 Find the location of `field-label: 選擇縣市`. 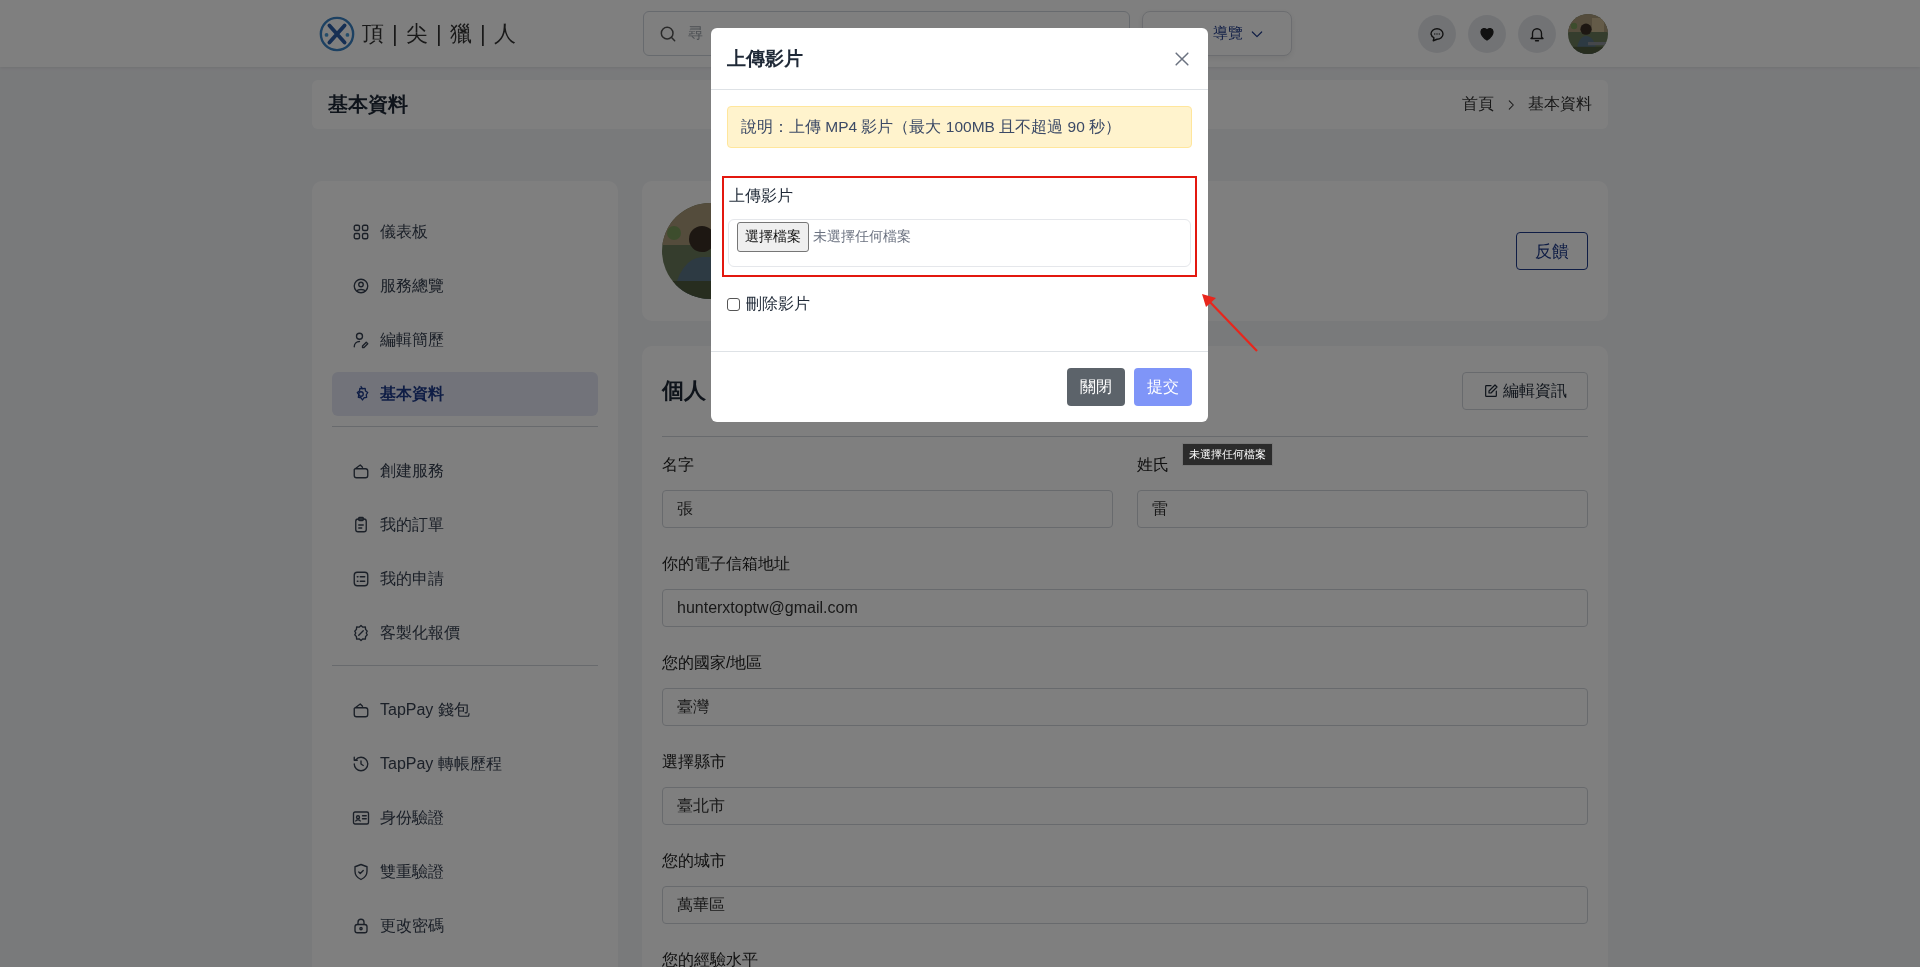

field-label: 選擇縣市 is located at coordinates (694, 762).